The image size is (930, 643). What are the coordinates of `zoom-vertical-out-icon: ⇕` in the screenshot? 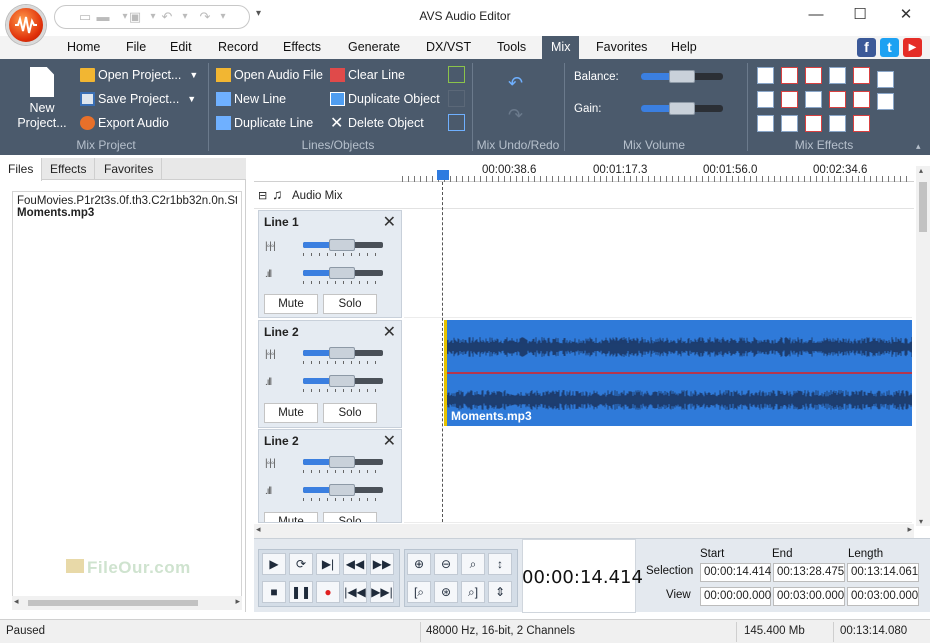 It's located at (500, 592).